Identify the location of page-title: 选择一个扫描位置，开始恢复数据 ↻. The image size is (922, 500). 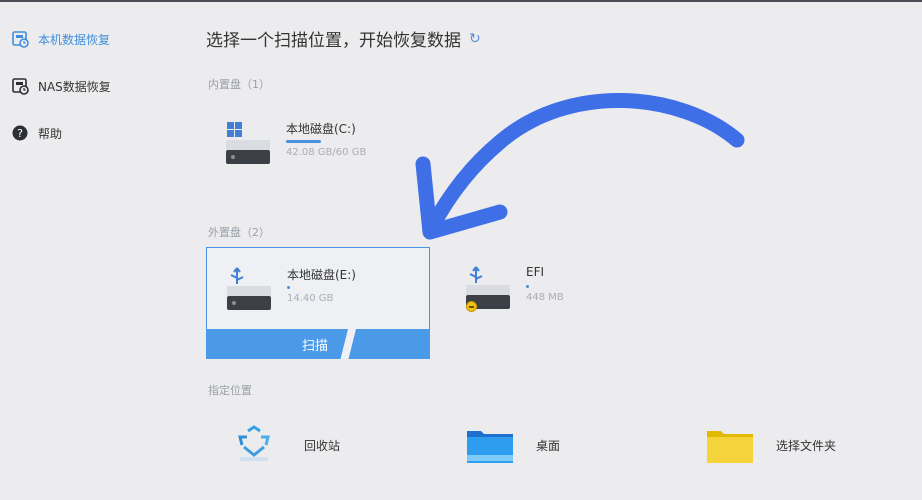
(343, 41).